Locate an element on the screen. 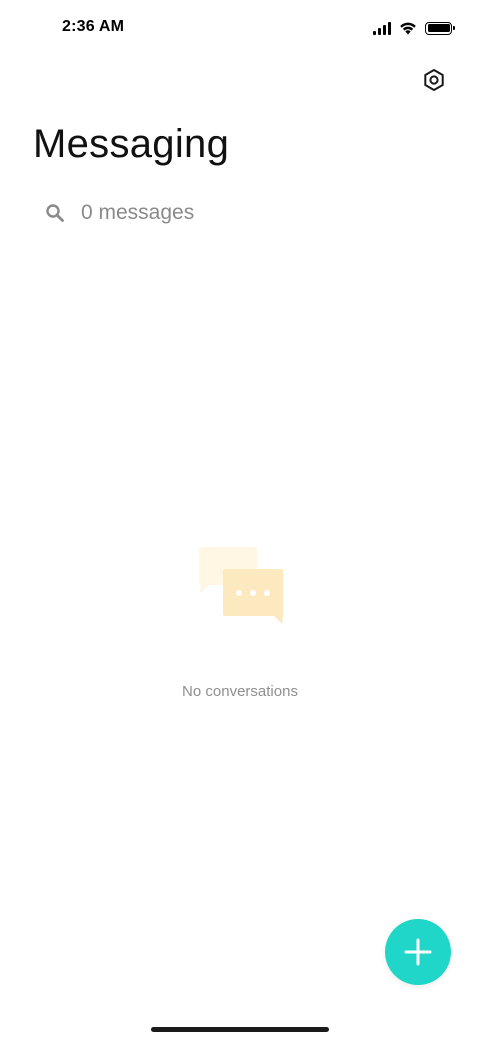 Image resolution: width=480 pixels, height=1040 pixels. search-icon is located at coordinates (55, 213).